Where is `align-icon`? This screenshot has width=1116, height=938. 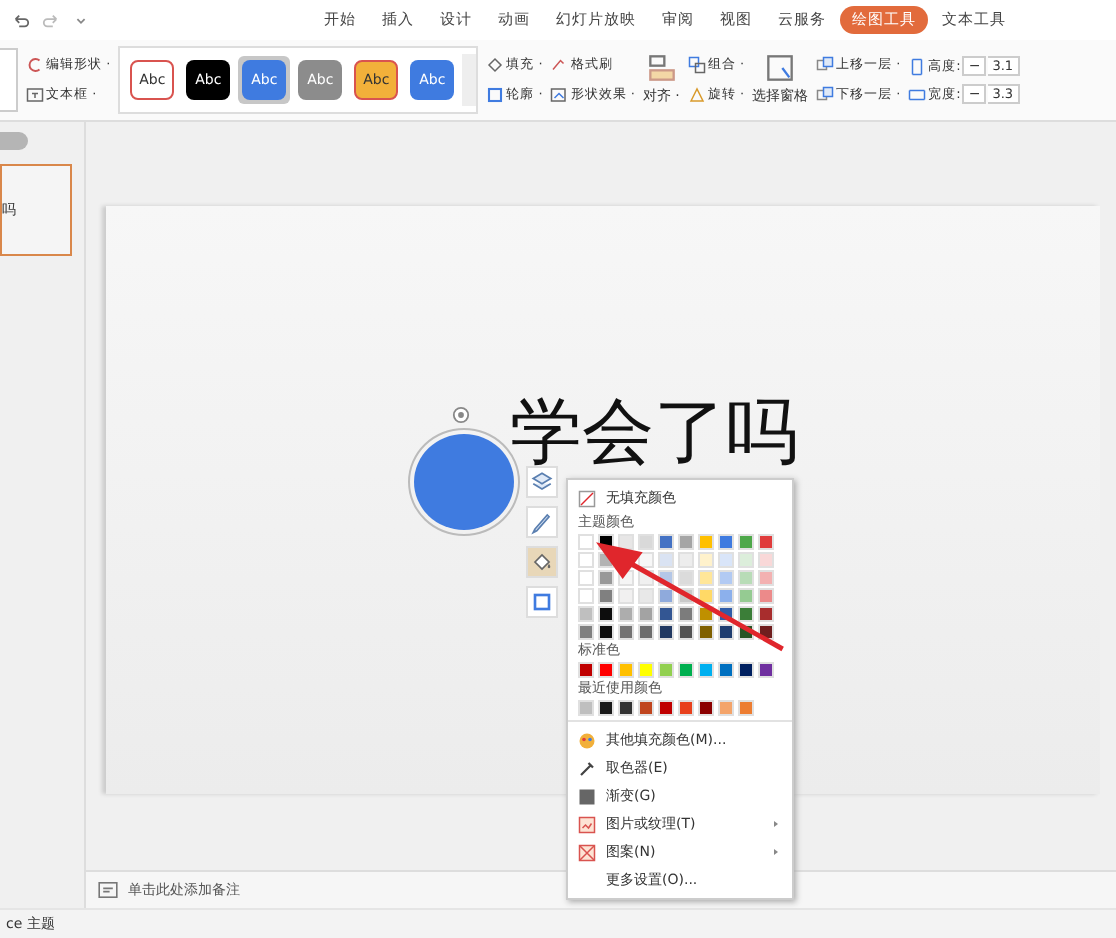
align-icon is located at coordinates (661, 68).